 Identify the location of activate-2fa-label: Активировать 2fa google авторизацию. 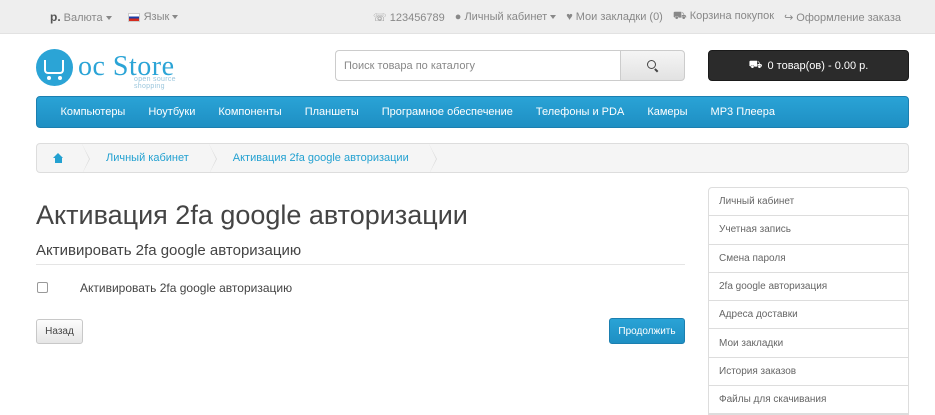
(186, 288).